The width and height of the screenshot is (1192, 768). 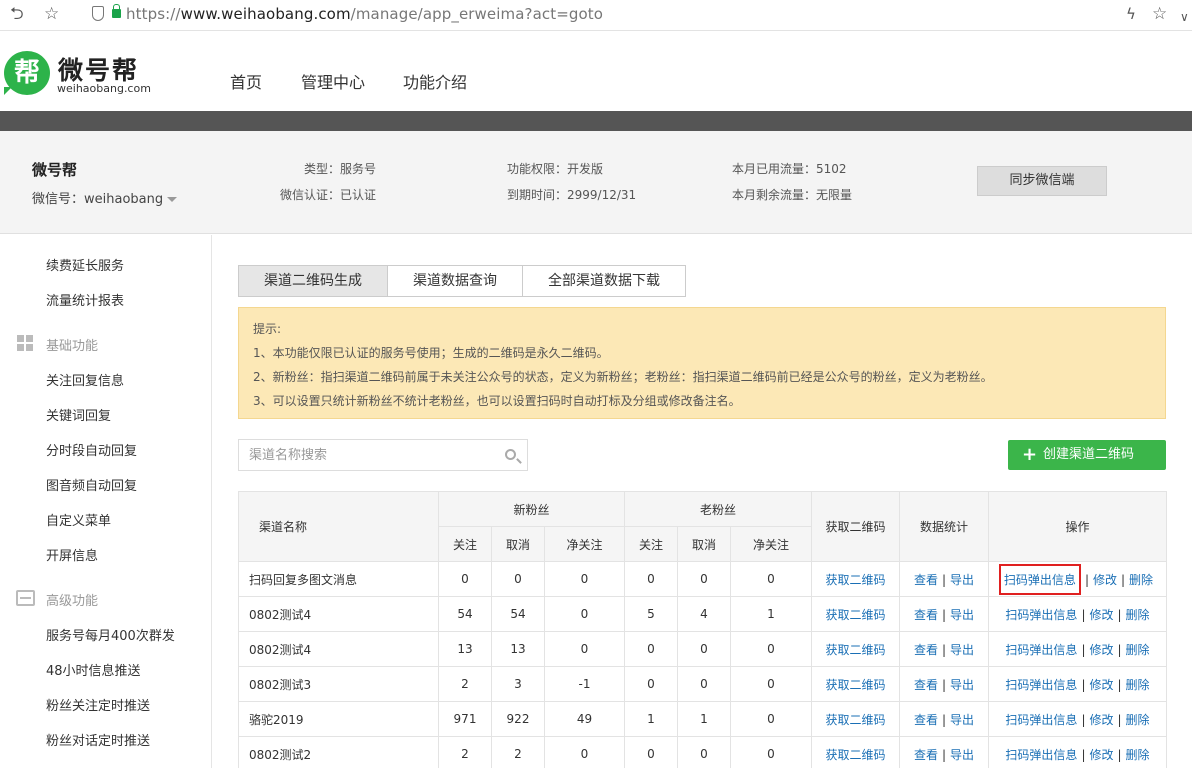 What do you see at coordinates (98, 704) in the screenshot?
I see `sidebar-item-follow-timed-push: 粉丝关注定时推送` at bounding box center [98, 704].